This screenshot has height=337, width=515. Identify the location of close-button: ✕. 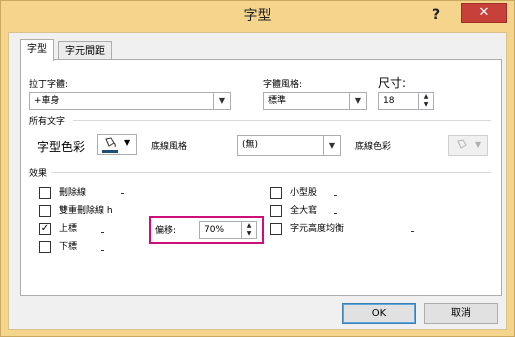
(484, 13).